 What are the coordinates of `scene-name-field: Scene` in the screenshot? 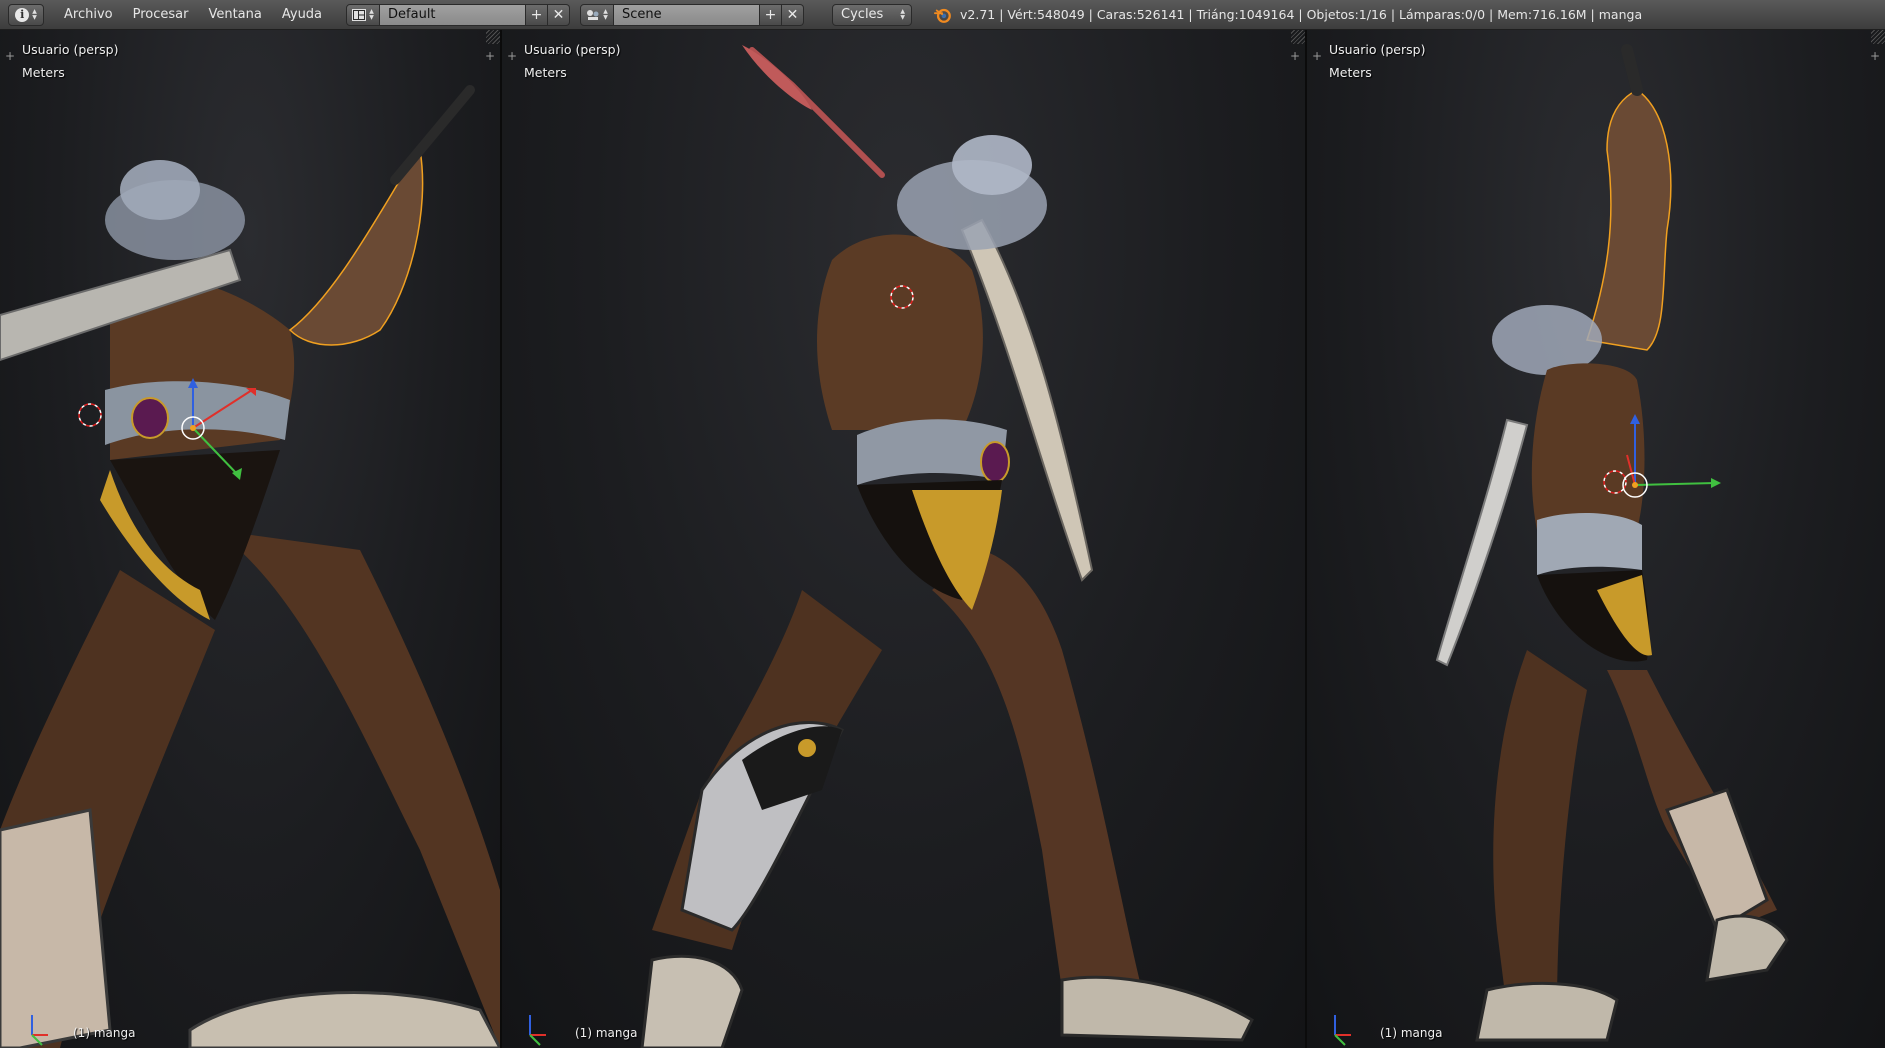 It's located at (687, 14).